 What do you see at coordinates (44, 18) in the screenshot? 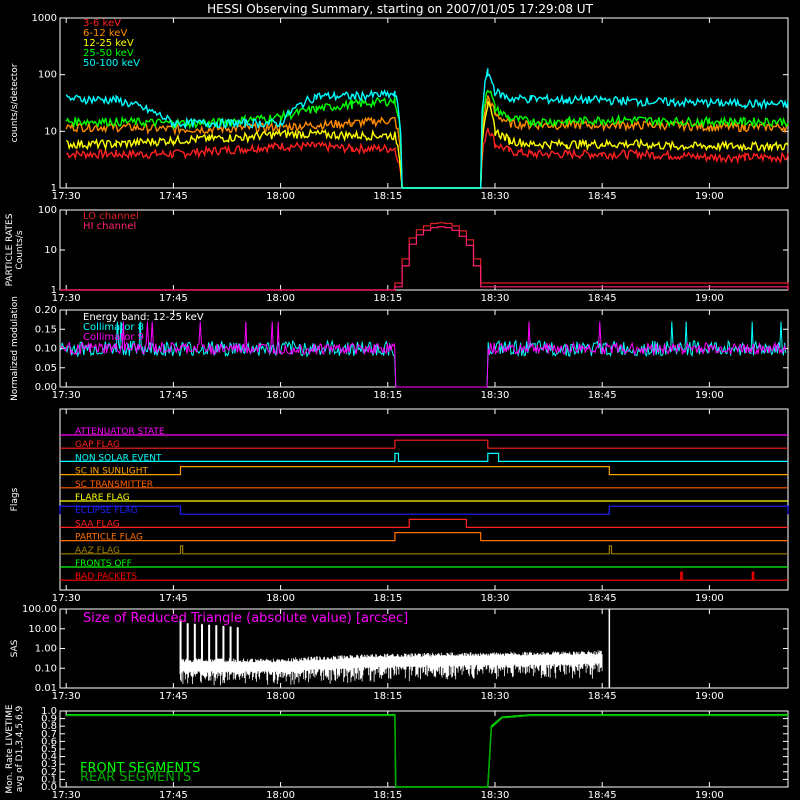
I see `y-tick-label: 1000` at bounding box center [44, 18].